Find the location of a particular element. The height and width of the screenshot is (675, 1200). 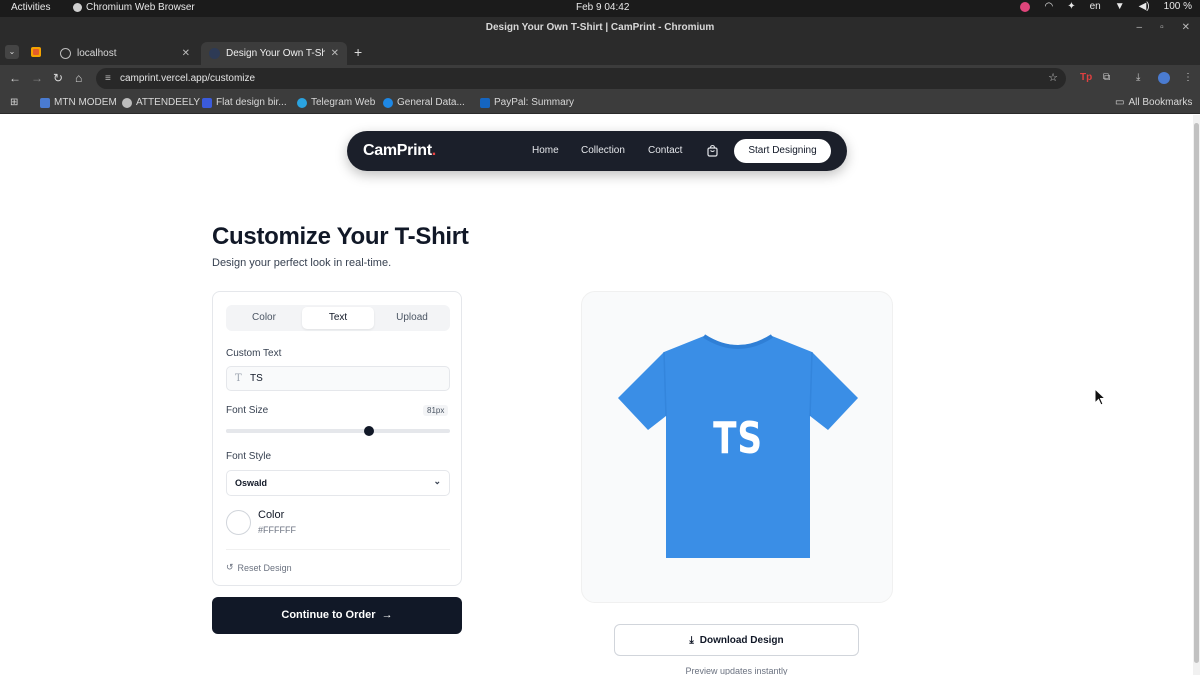

bookmark-telegram: Telegram Web is located at coordinates (336, 102).